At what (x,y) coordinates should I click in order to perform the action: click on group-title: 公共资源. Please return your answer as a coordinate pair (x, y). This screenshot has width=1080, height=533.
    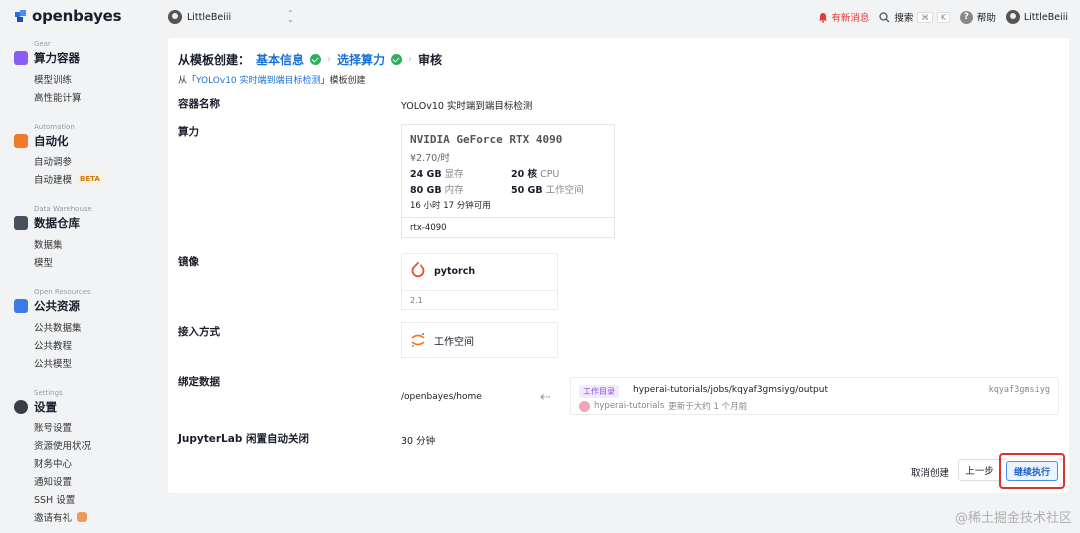
    Looking at the image, I should click on (57, 306).